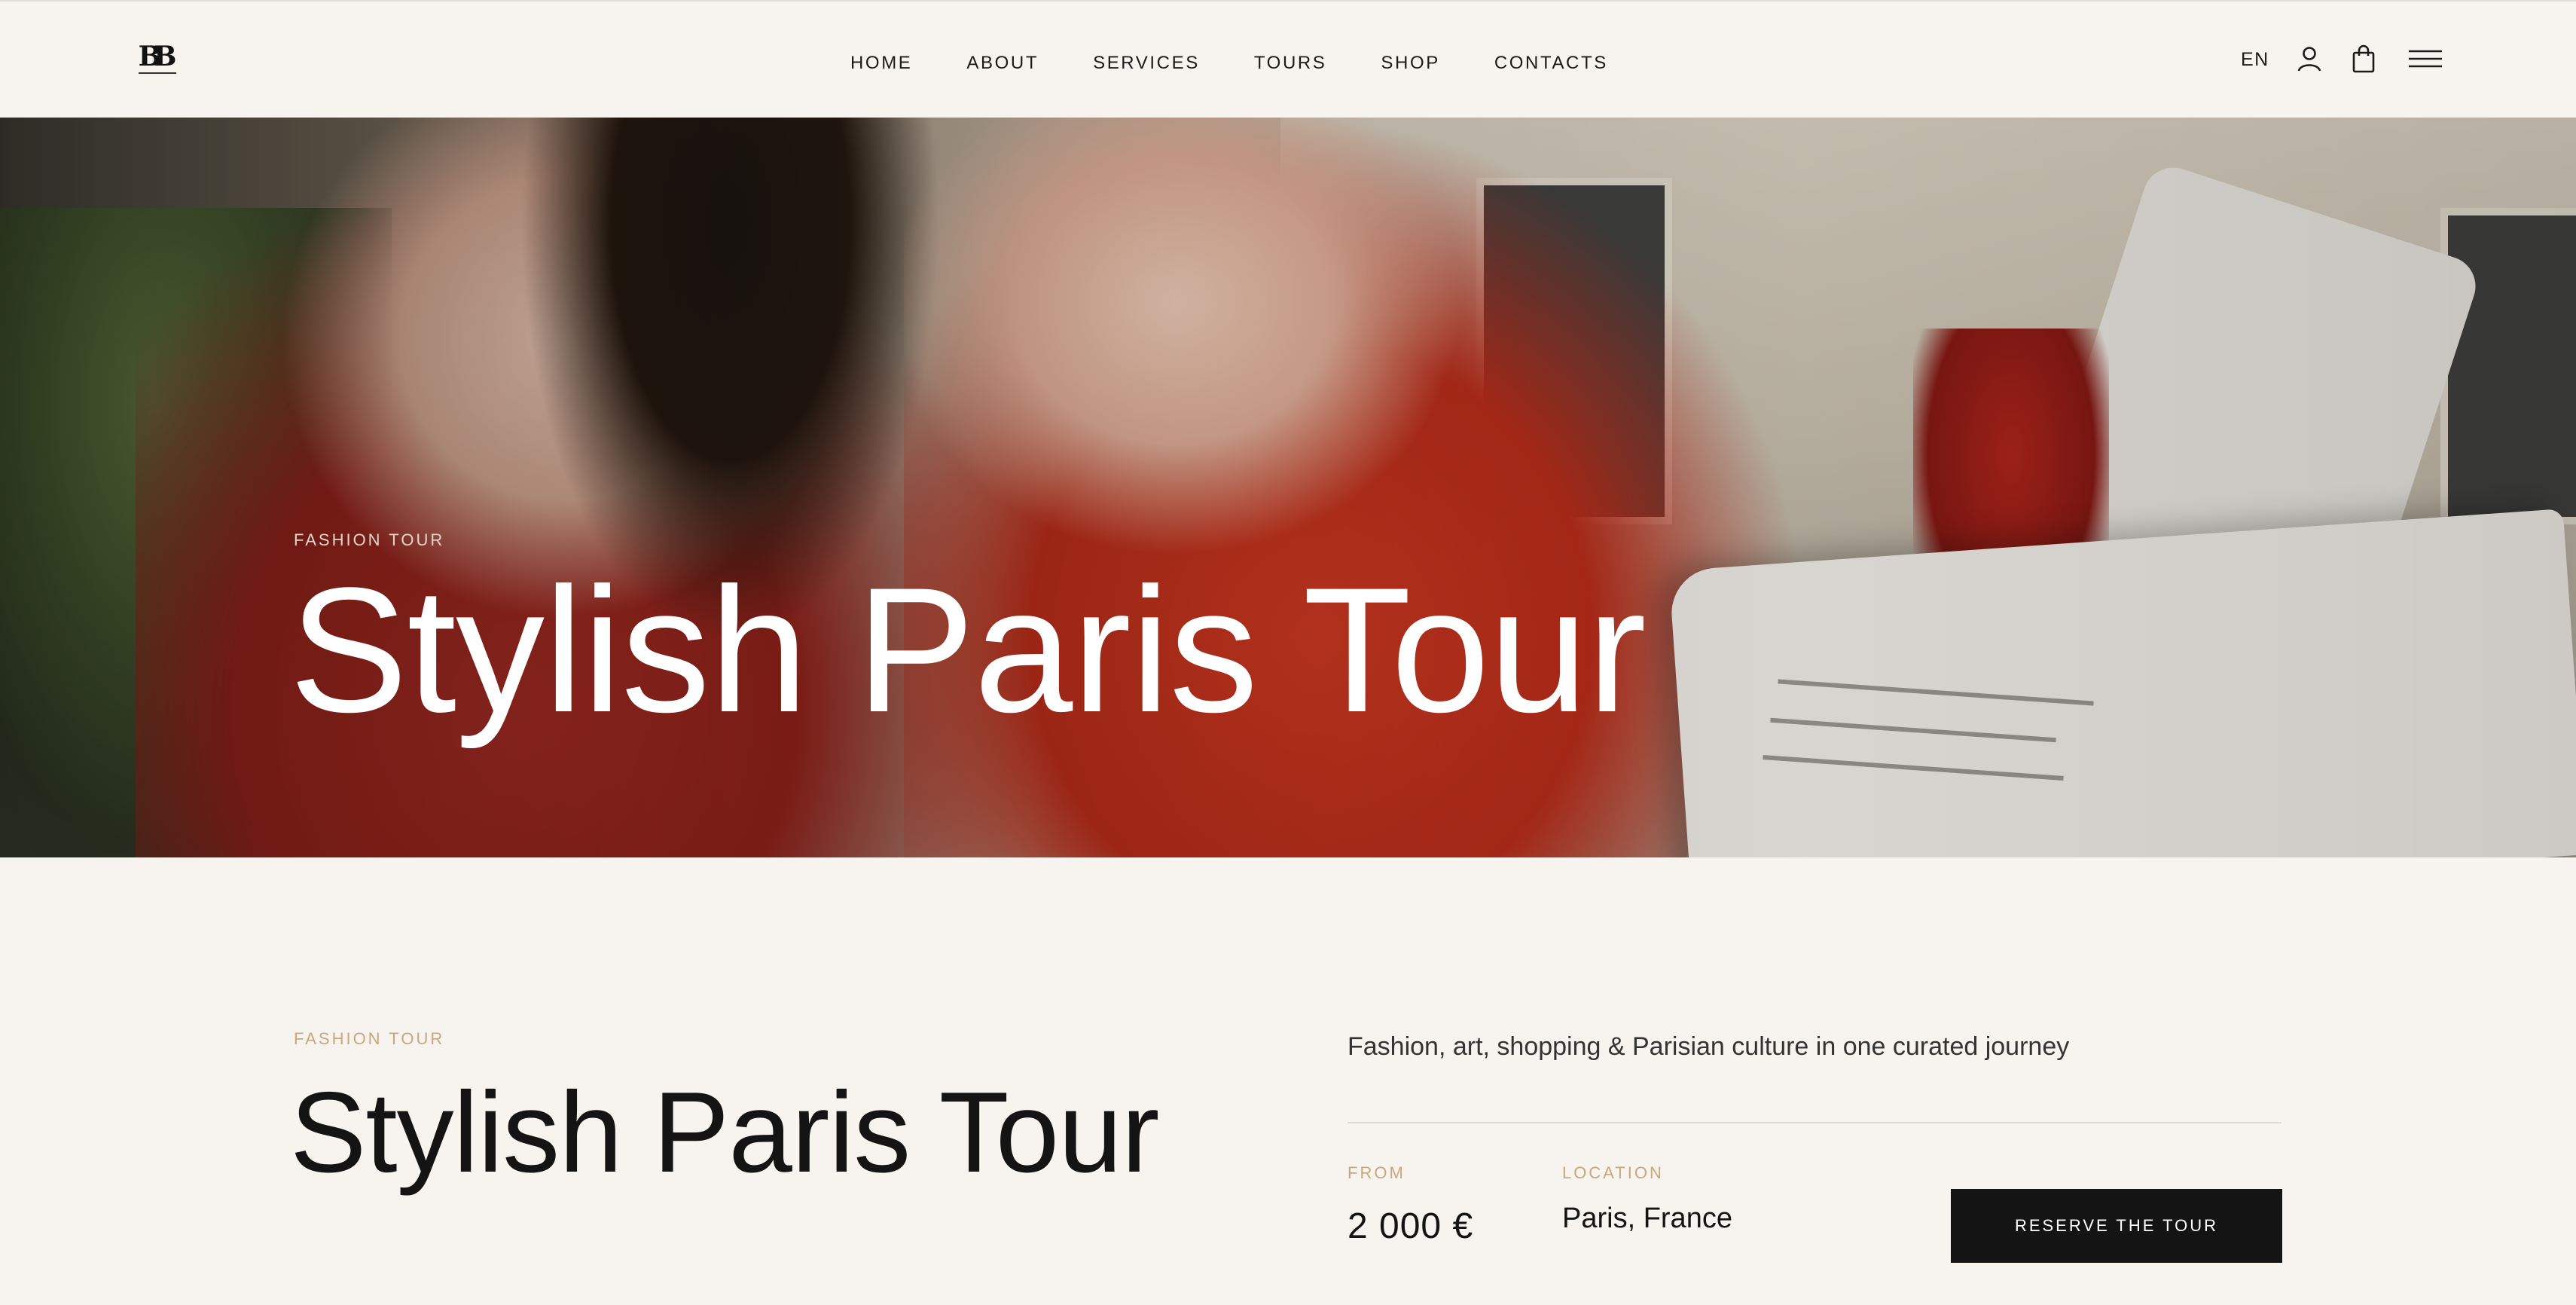 The height and width of the screenshot is (1305, 2576). Describe the element at coordinates (1147, 64) in the screenshot. I see `nav-services: SERVICES` at that location.